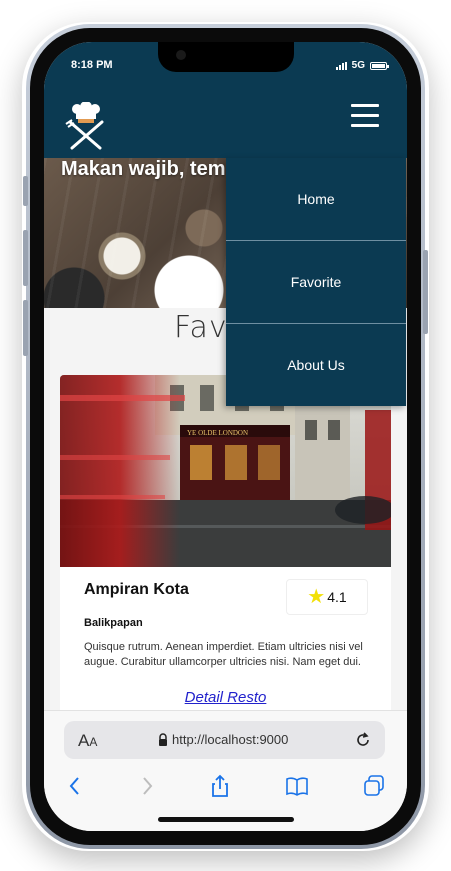 Image resolution: width=451 pixels, height=871 pixels. I want to click on lock-icon, so click(163, 739).